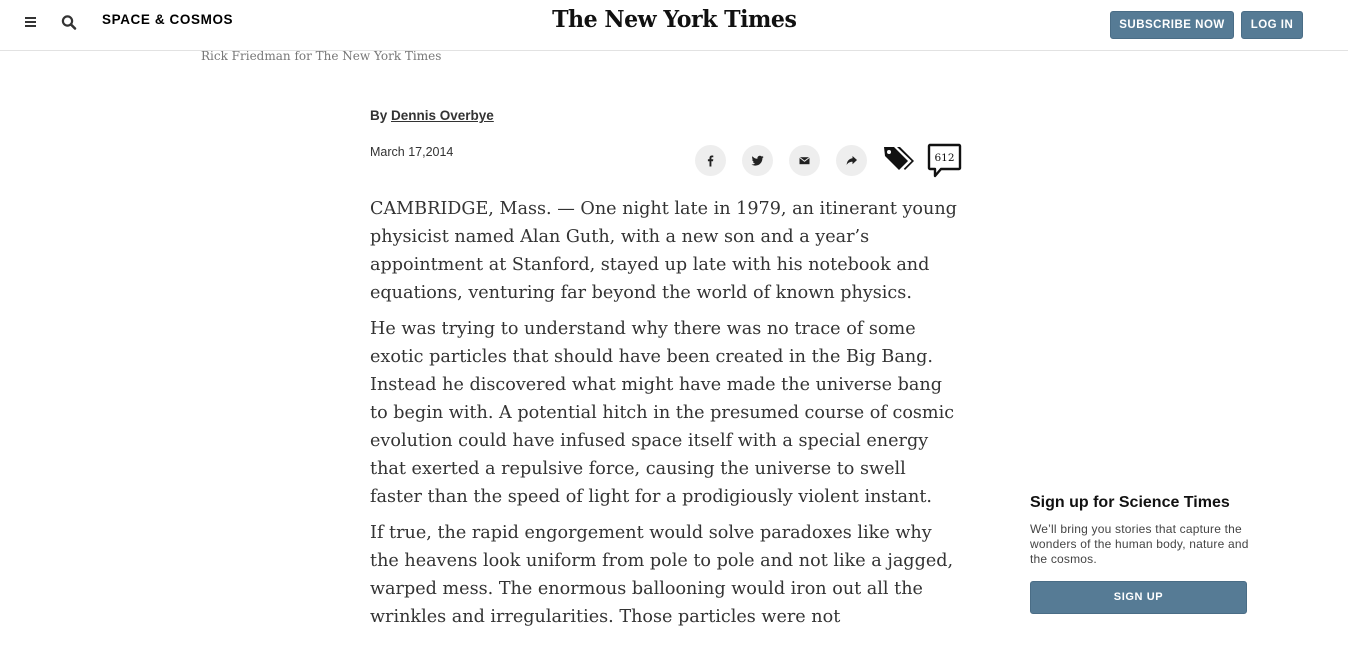  What do you see at coordinates (1138, 597) in the screenshot?
I see `signup-button: SIGN UP` at bounding box center [1138, 597].